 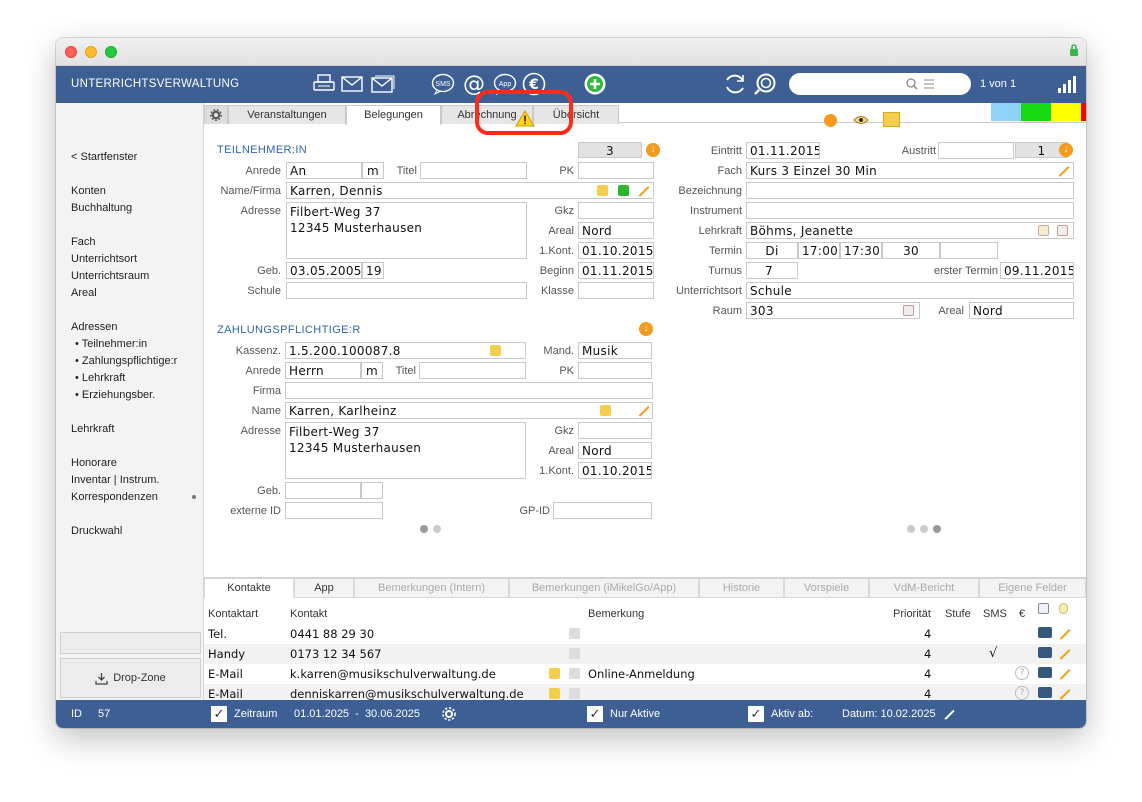 What do you see at coordinates (602, 190) in the screenshot?
I see `student-note-icon` at bounding box center [602, 190].